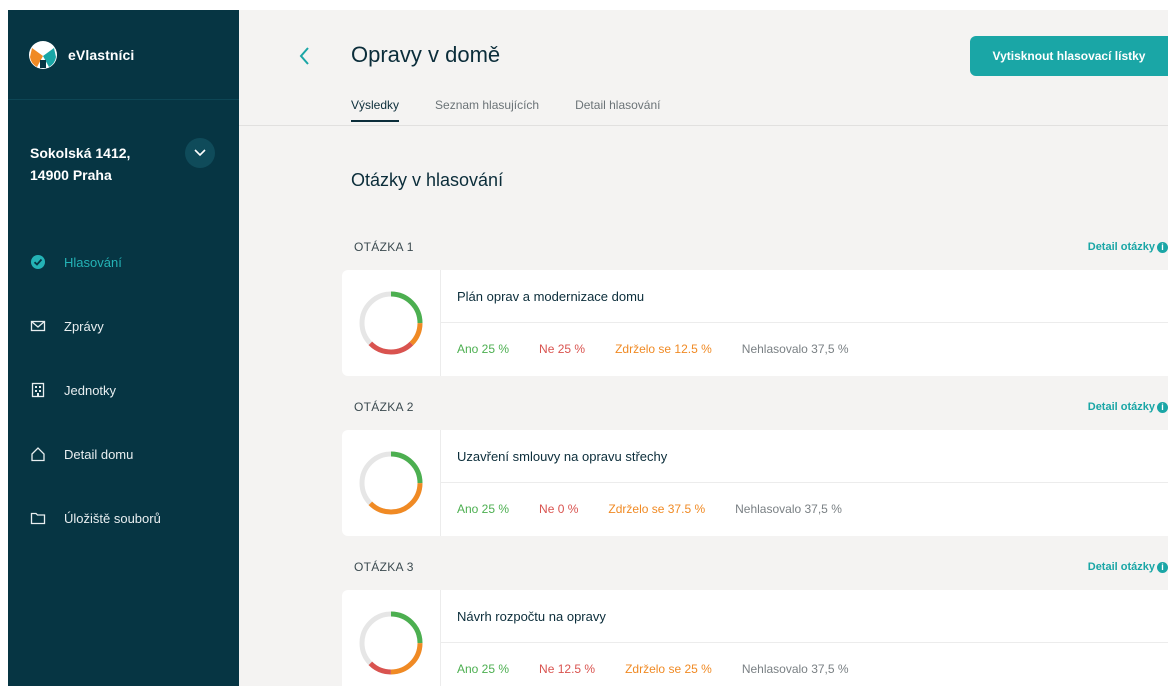  Describe the element at coordinates (804, 616) in the screenshot. I see `question-title: Návrh rozpočtu na opravy` at that location.